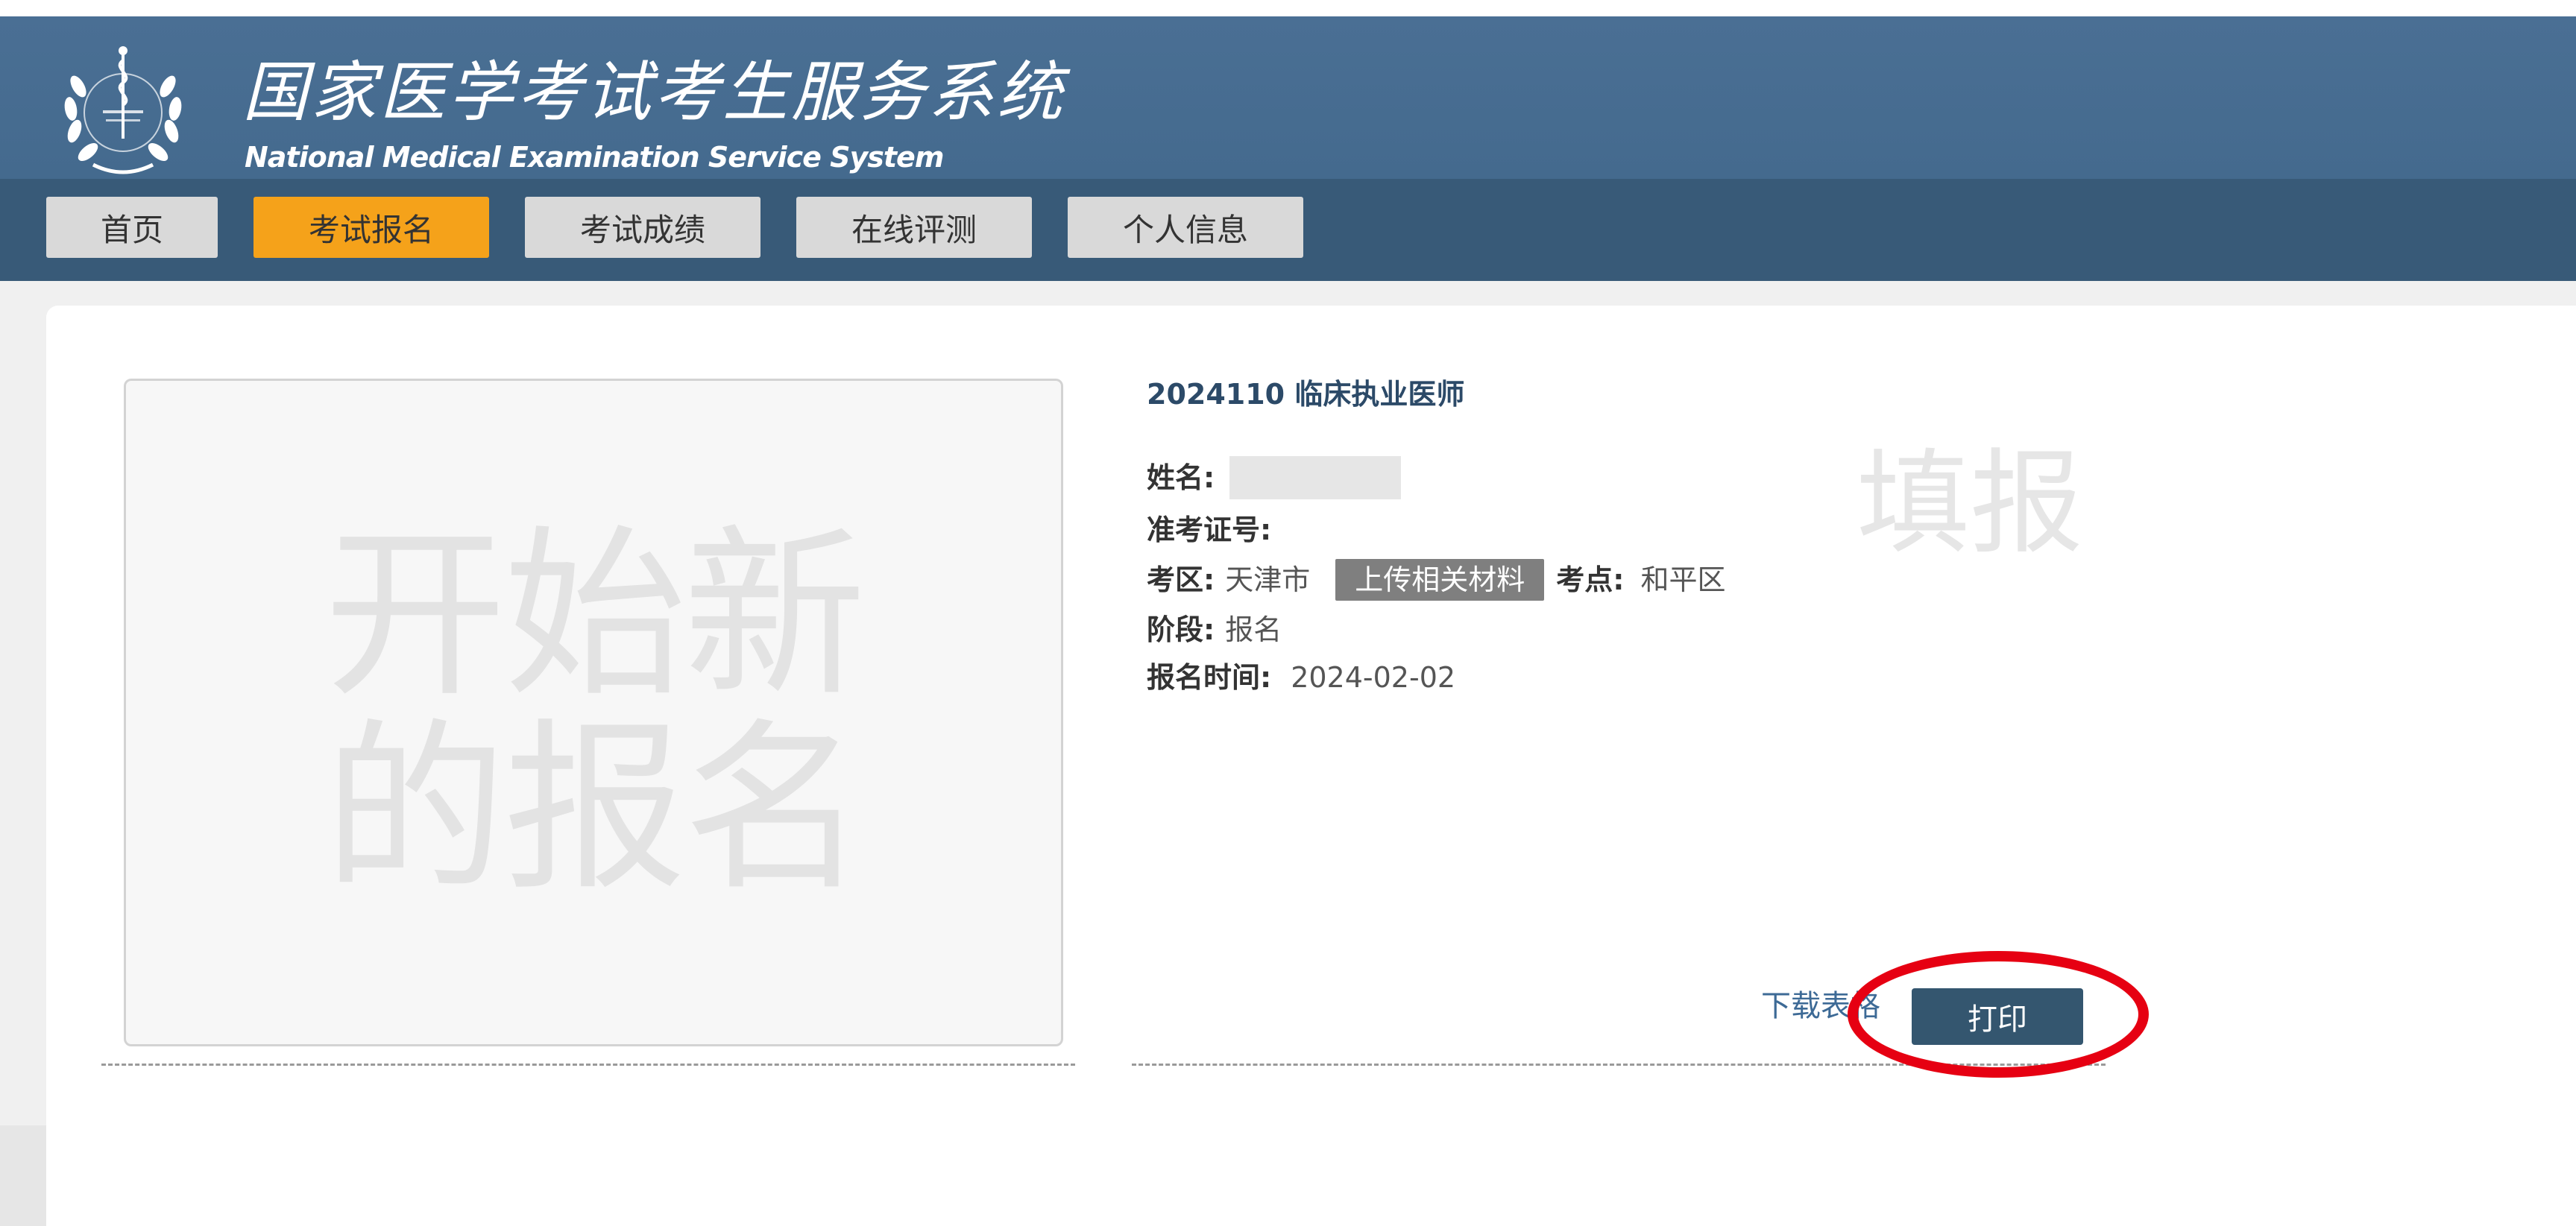 This screenshot has width=2576, height=1226. I want to click on top-margin, so click(1288, 8).